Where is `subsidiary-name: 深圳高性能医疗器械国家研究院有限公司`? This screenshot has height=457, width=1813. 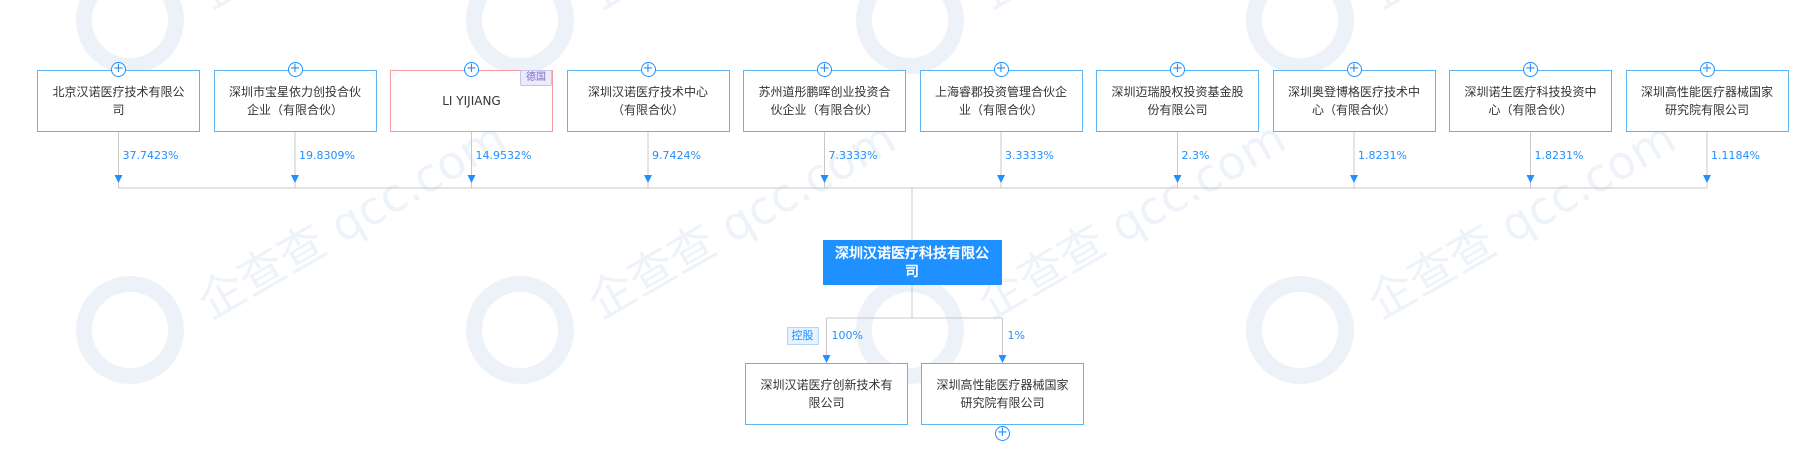 subsidiary-name: 深圳高性能医疗器械国家研究院有限公司 is located at coordinates (1002, 394).